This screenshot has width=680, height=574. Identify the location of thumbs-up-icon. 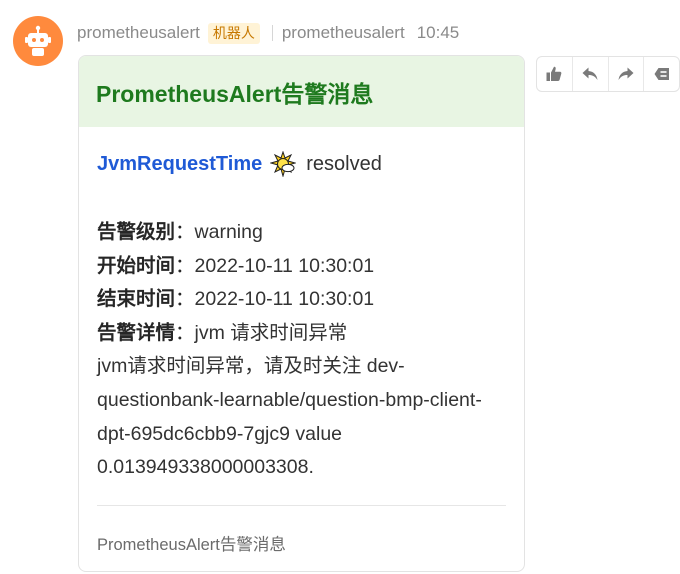
(554, 73).